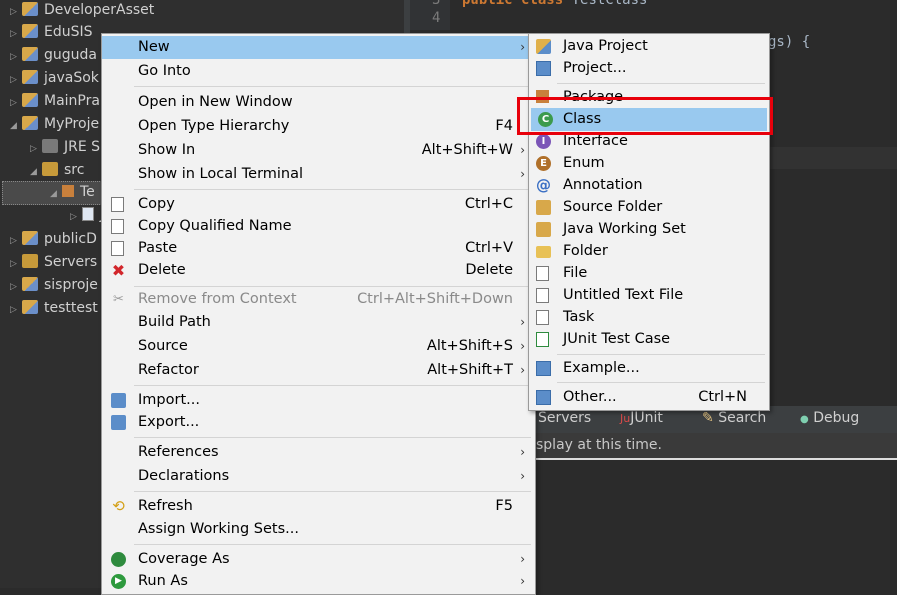  I want to click on tree-item-javasok: ▷ javaSok, so click(54, 78).